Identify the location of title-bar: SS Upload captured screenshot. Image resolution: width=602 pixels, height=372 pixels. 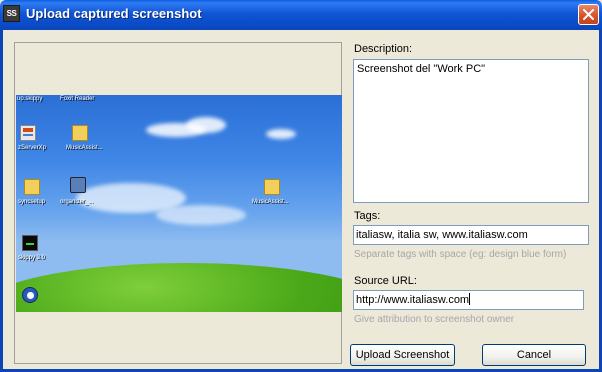
(301, 15).